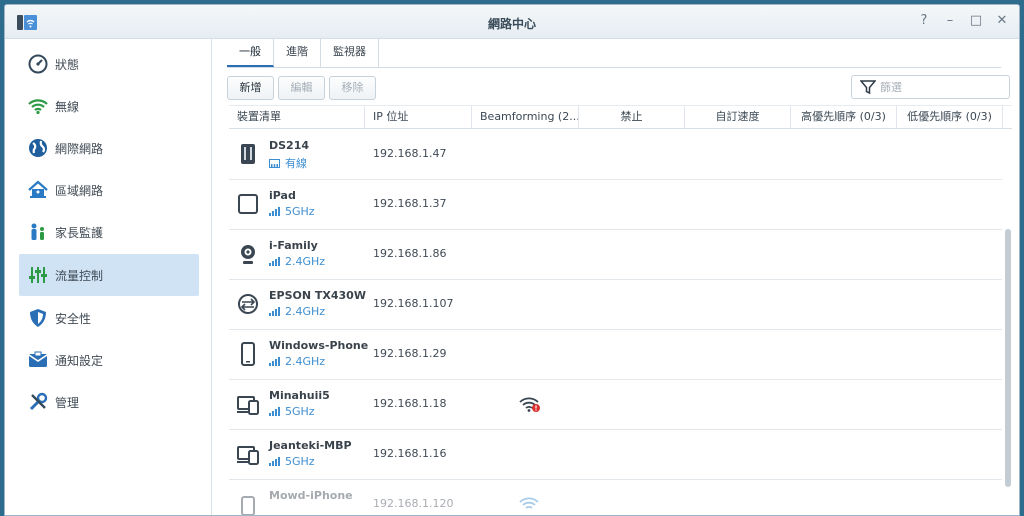  What do you see at coordinates (615, 255) in the screenshot?
I see `table-row: i-Family 2.4GHz 192.168.1.86` at bounding box center [615, 255].